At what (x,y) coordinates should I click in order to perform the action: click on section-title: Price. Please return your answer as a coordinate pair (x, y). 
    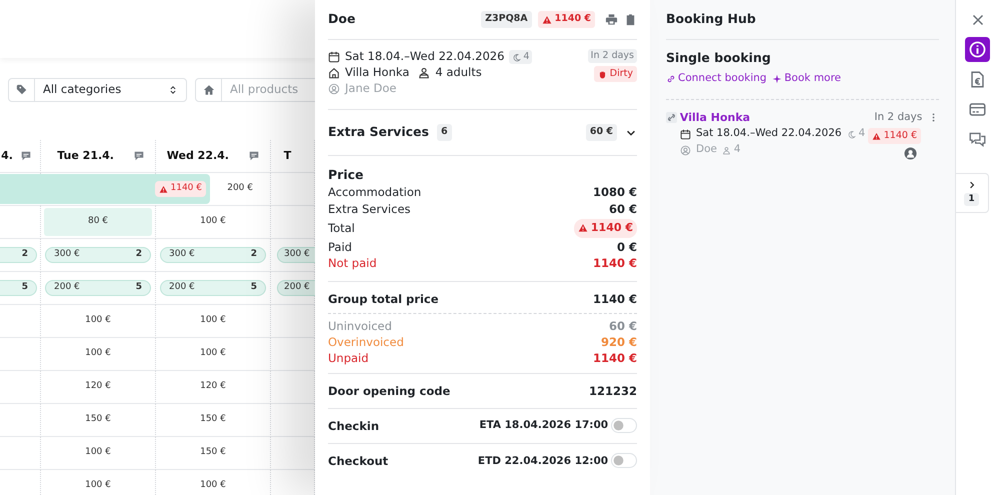
    Looking at the image, I should click on (346, 175).